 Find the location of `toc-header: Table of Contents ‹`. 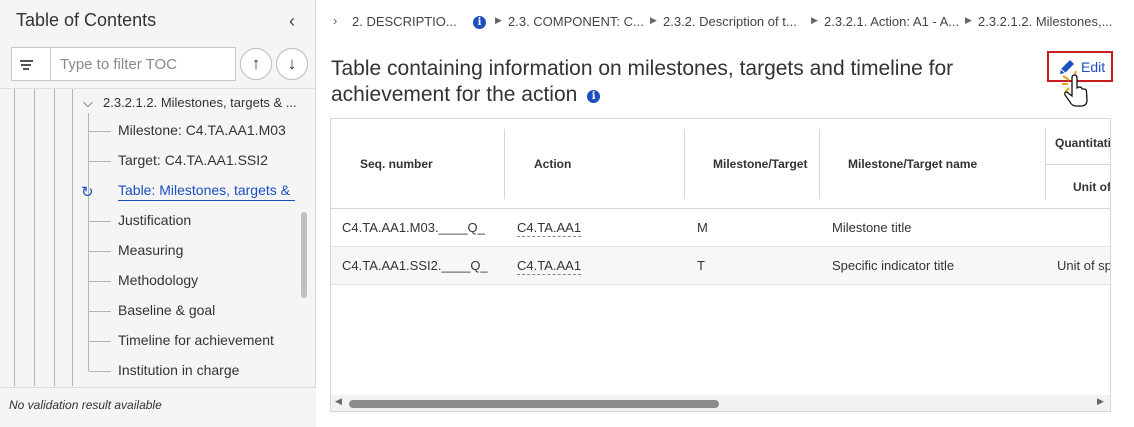

toc-header: Table of Contents ‹ is located at coordinates (158, 21).